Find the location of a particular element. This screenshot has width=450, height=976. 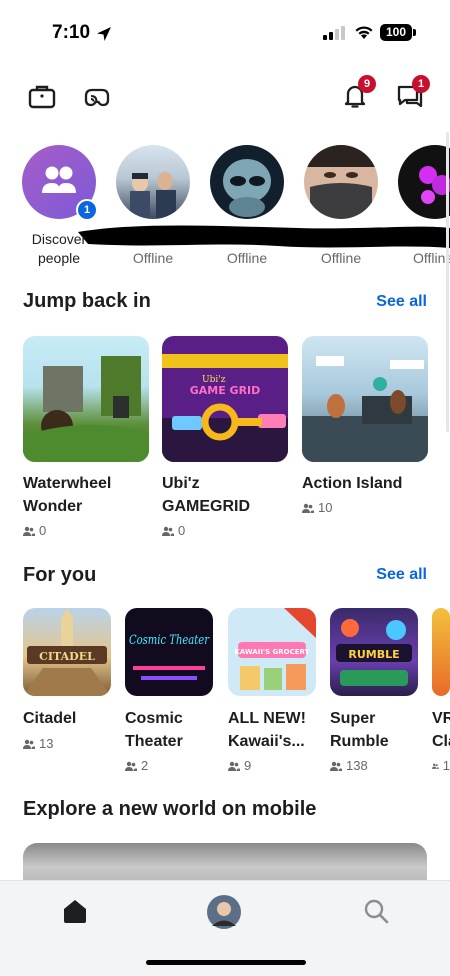

action-island-thumbnail is located at coordinates (365, 409).